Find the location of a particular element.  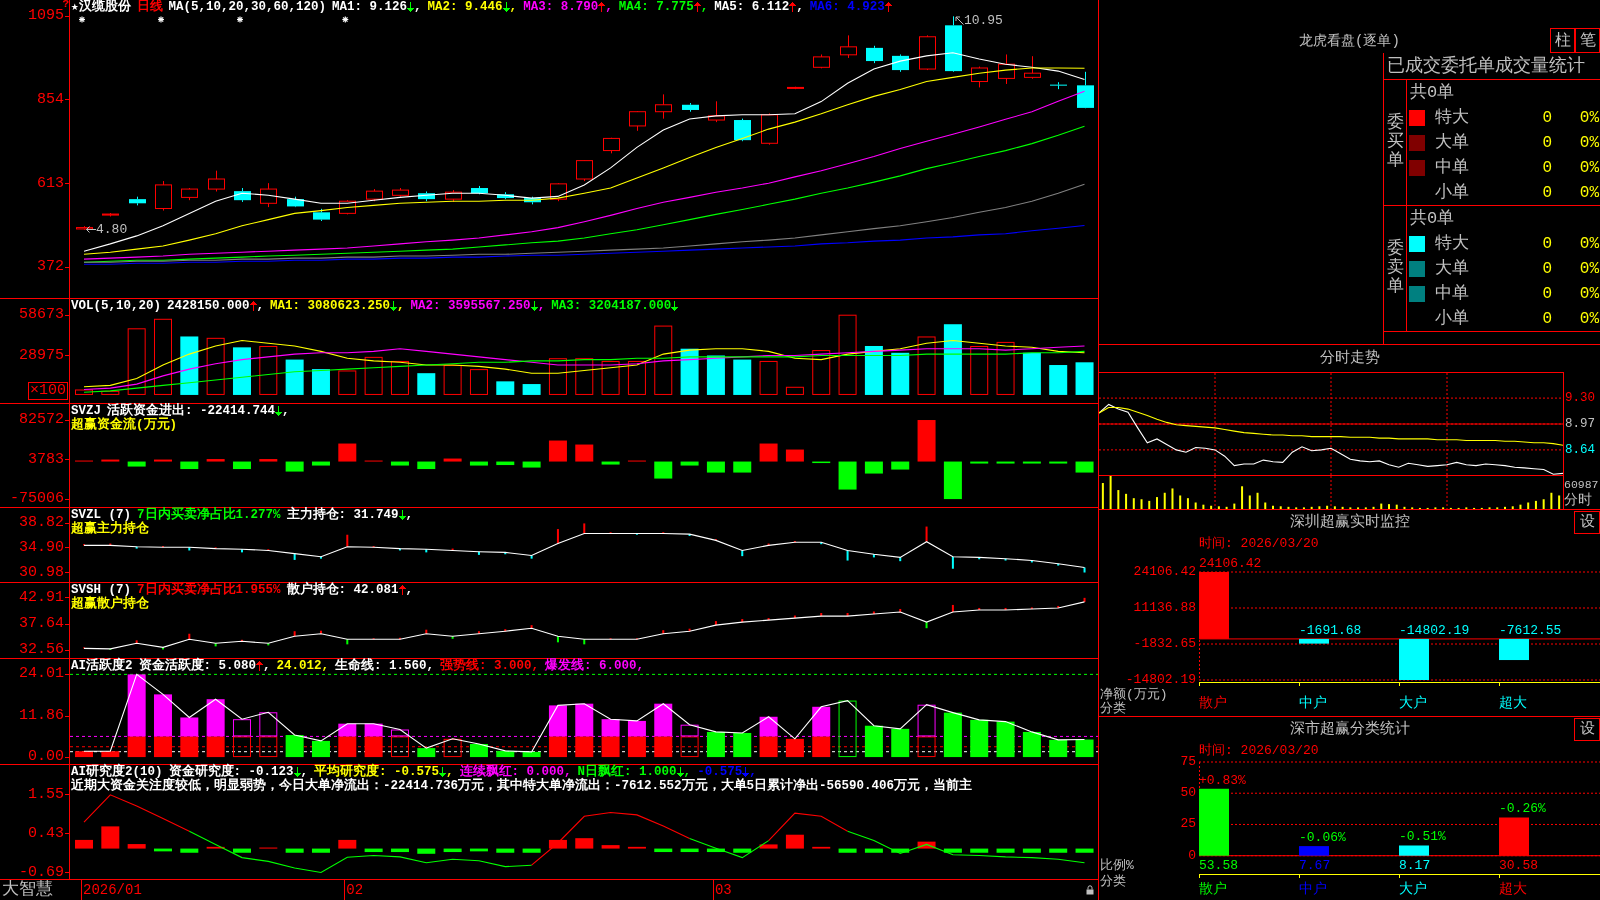

y-axis-label: 24.01 is located at coordinates (41, 674).